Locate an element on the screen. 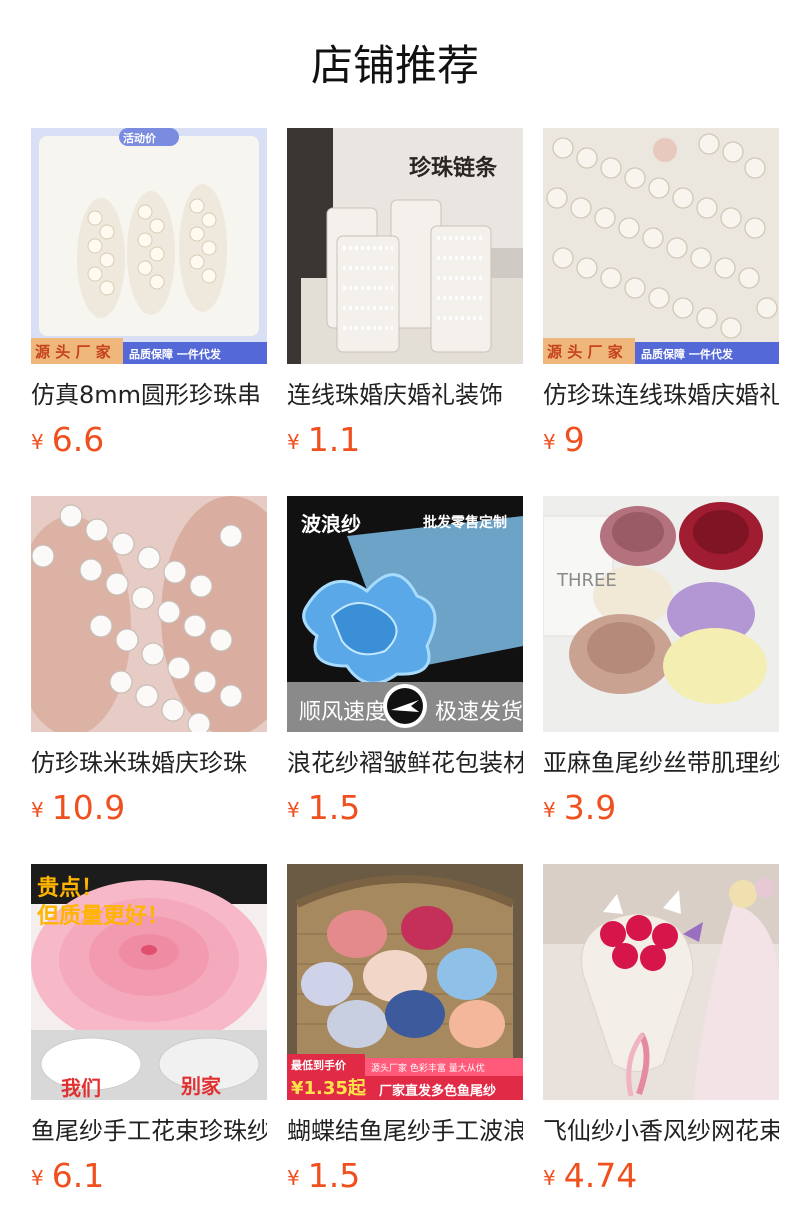 The width and height of the screenshot is (790, 1232). product-image: 波浪纱 批发零售定制 顺风速度 极速发货 is located at coordinates (405, 614).